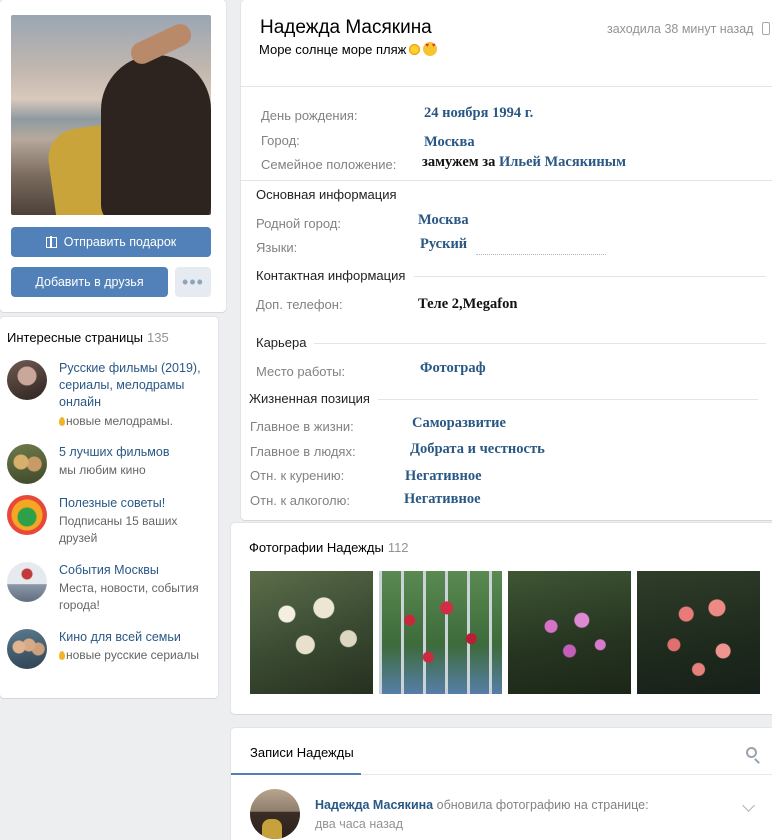 The width and height of the screenshot is (772, 840). Describe the element at coordinates (443, 244) in the screenshot. I see `languages-value: Руский` at that location.